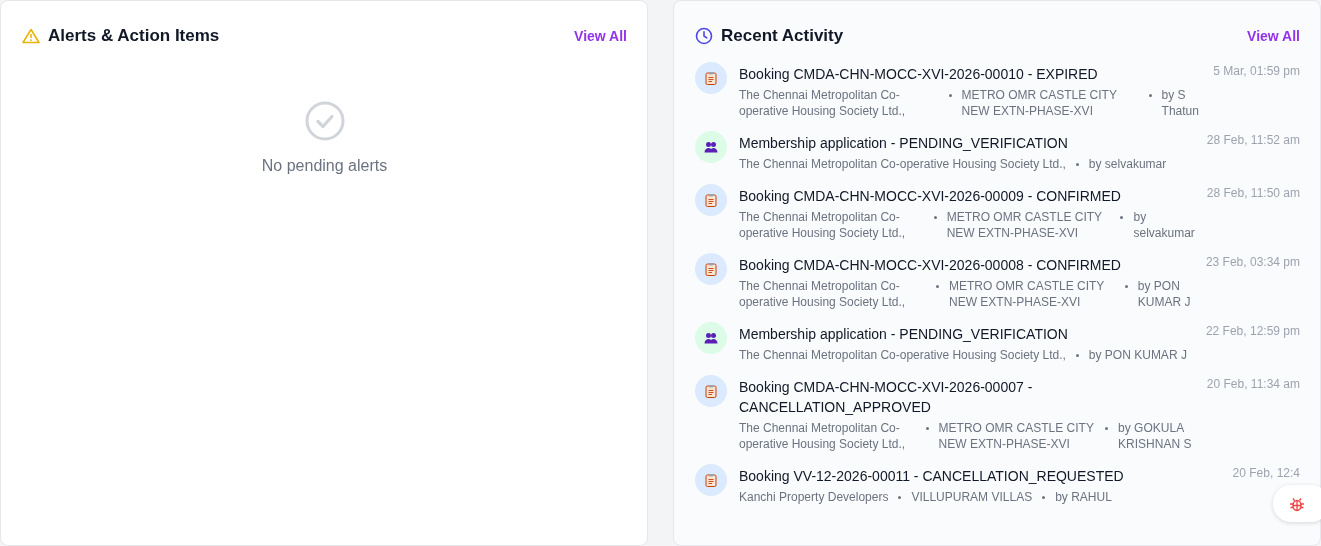 This screenshot has height=546, width=1321. I want to click on bug-report-button, so click(1297, 503).